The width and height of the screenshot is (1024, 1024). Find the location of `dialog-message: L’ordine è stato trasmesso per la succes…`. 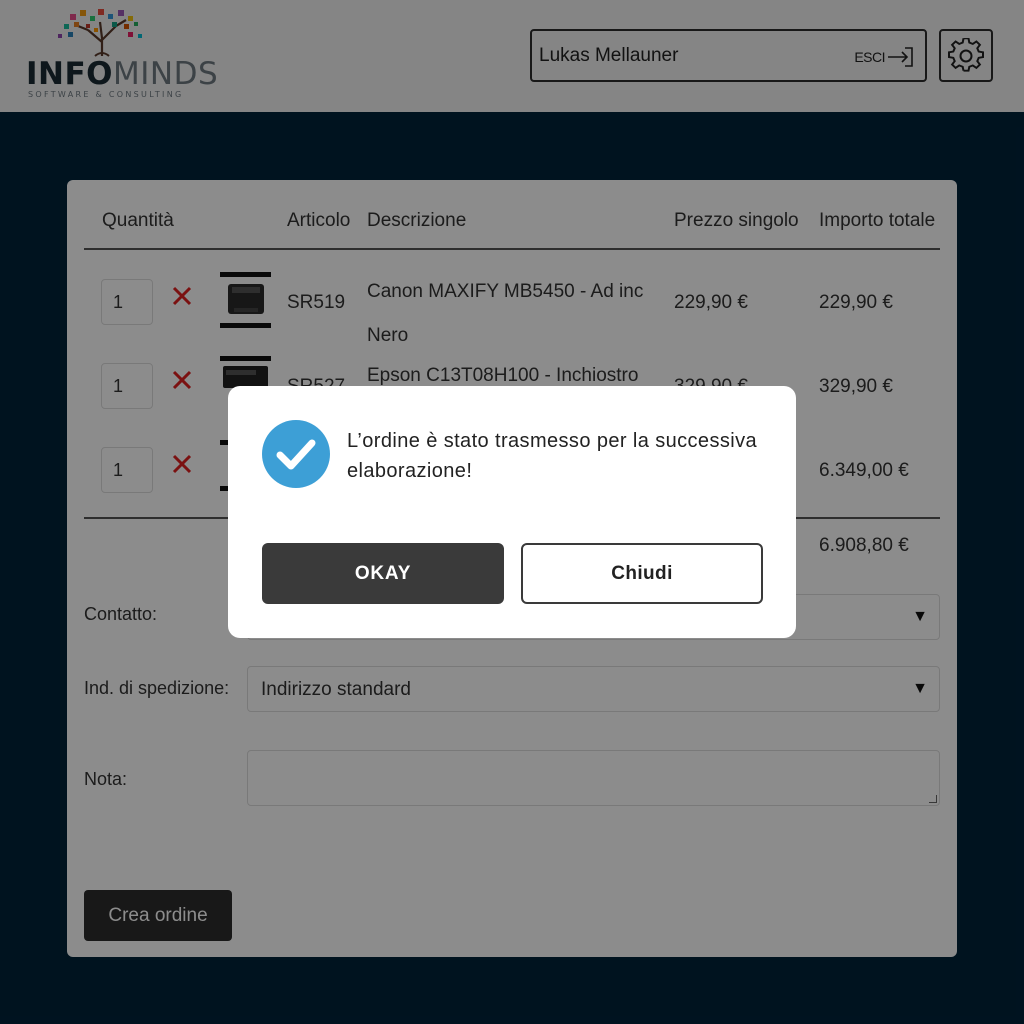

dialog-message: L’ordine è stato trasmesso per la succes… is located at coordinates (552, 456).